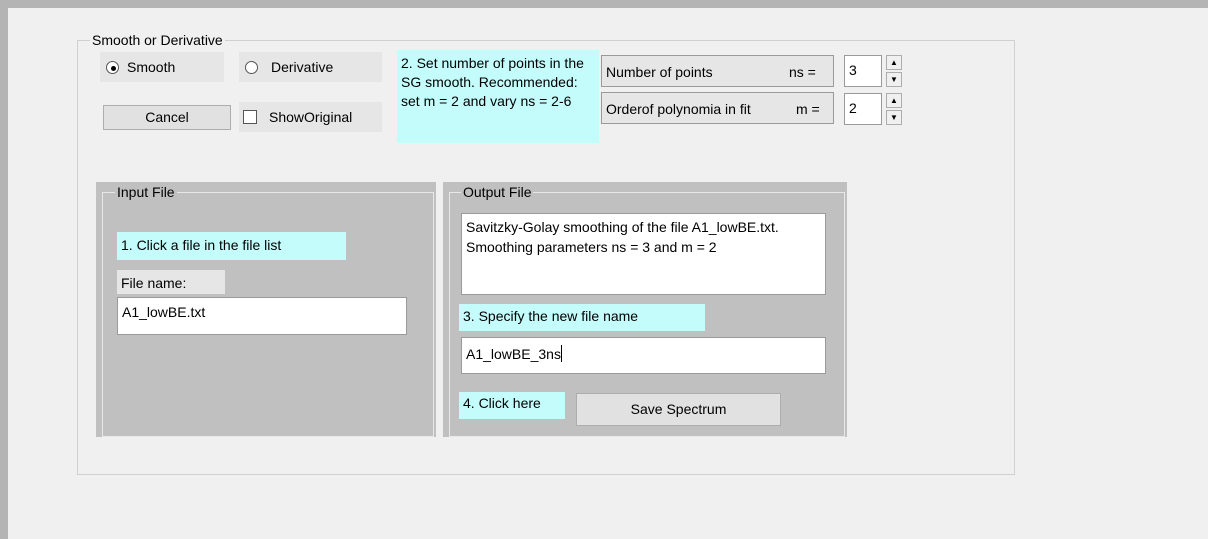 This screenshot has width=1208, height=539. I want to click on show-original-checkbox, so click(250, 117).